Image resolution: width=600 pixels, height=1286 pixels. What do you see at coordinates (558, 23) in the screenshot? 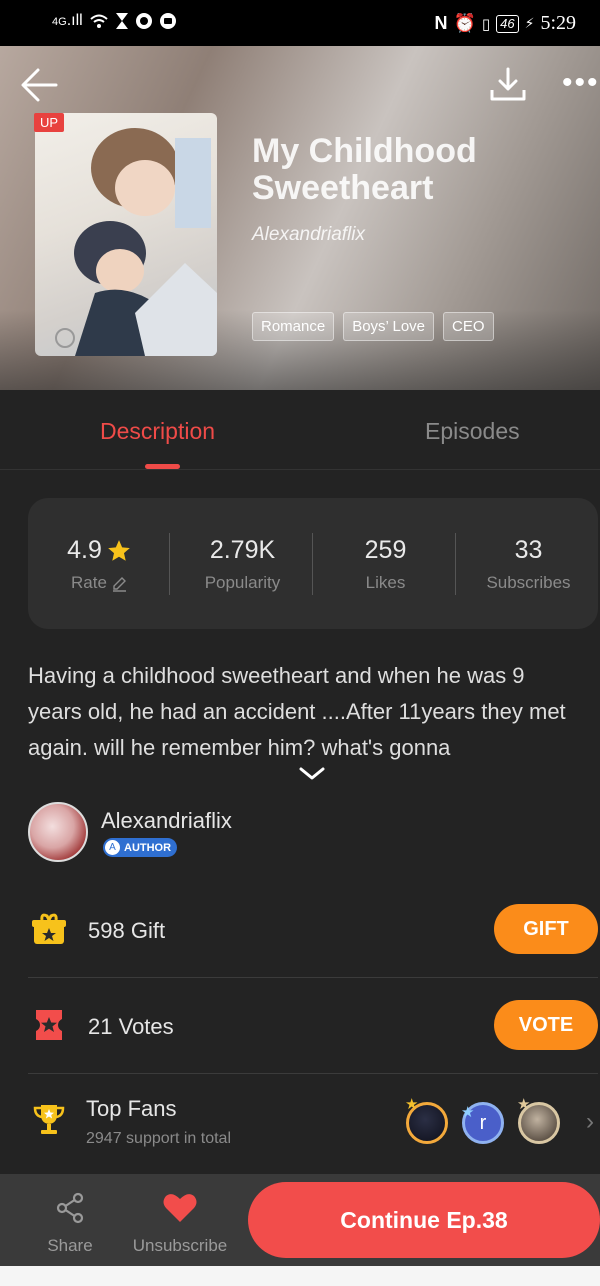
I see `clock: 5:29` at bounding box center [558, 23].